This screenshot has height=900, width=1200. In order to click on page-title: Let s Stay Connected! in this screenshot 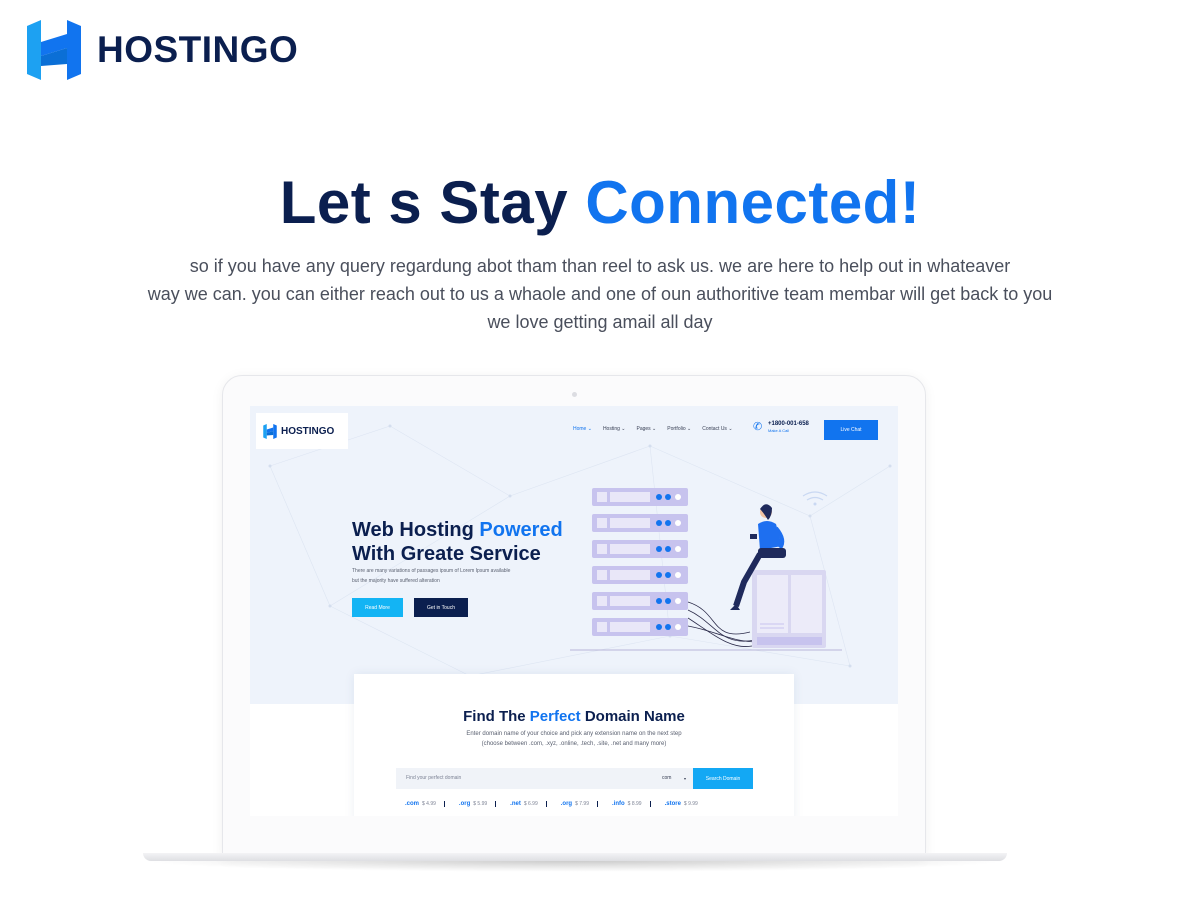, I will do `click(600, 202)`.